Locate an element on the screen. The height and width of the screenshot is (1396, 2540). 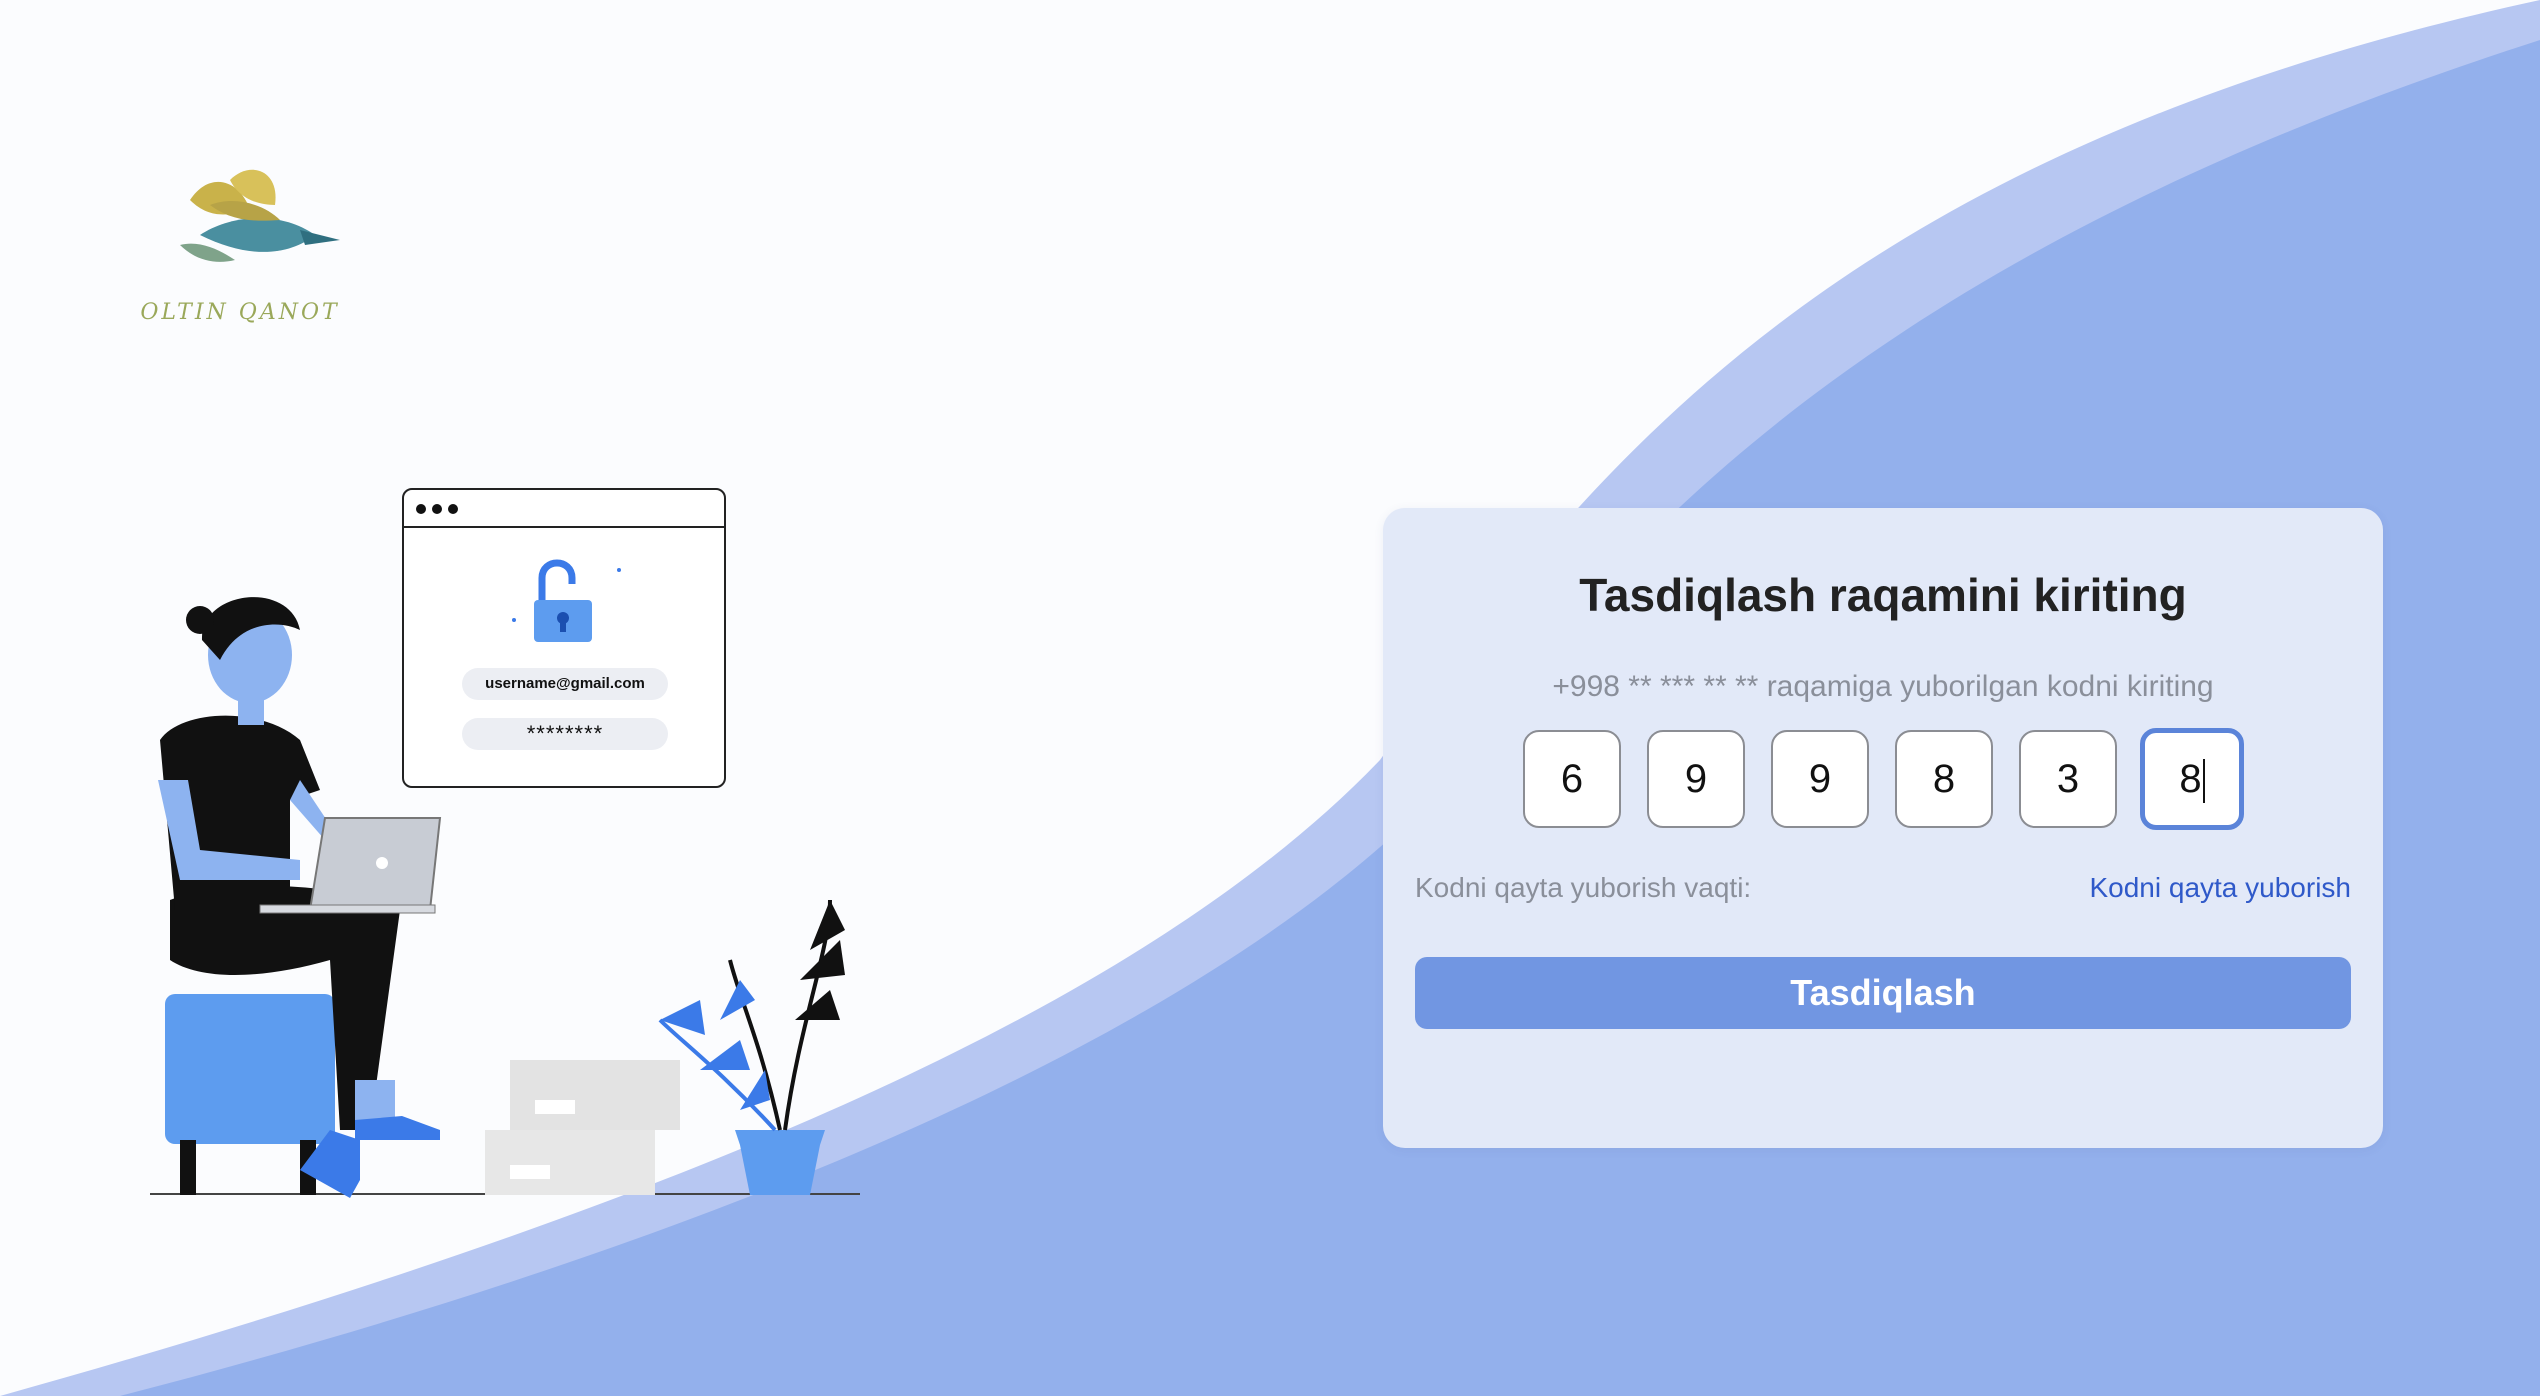
illustration-password-field: ******** is located at coordinates (565, 734).